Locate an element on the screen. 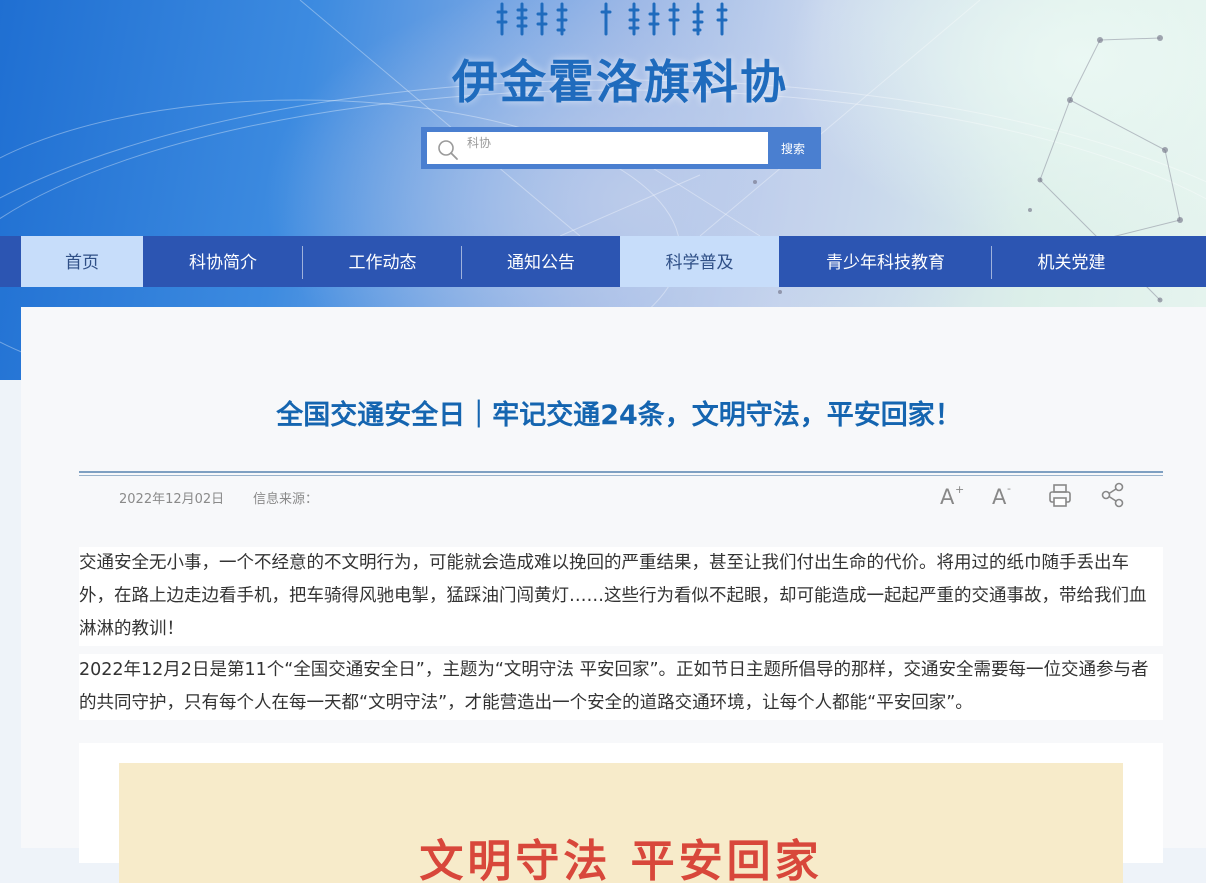 The image size is (1206, 883). search-bar: 搜索 is located at coordinates (621, 148).